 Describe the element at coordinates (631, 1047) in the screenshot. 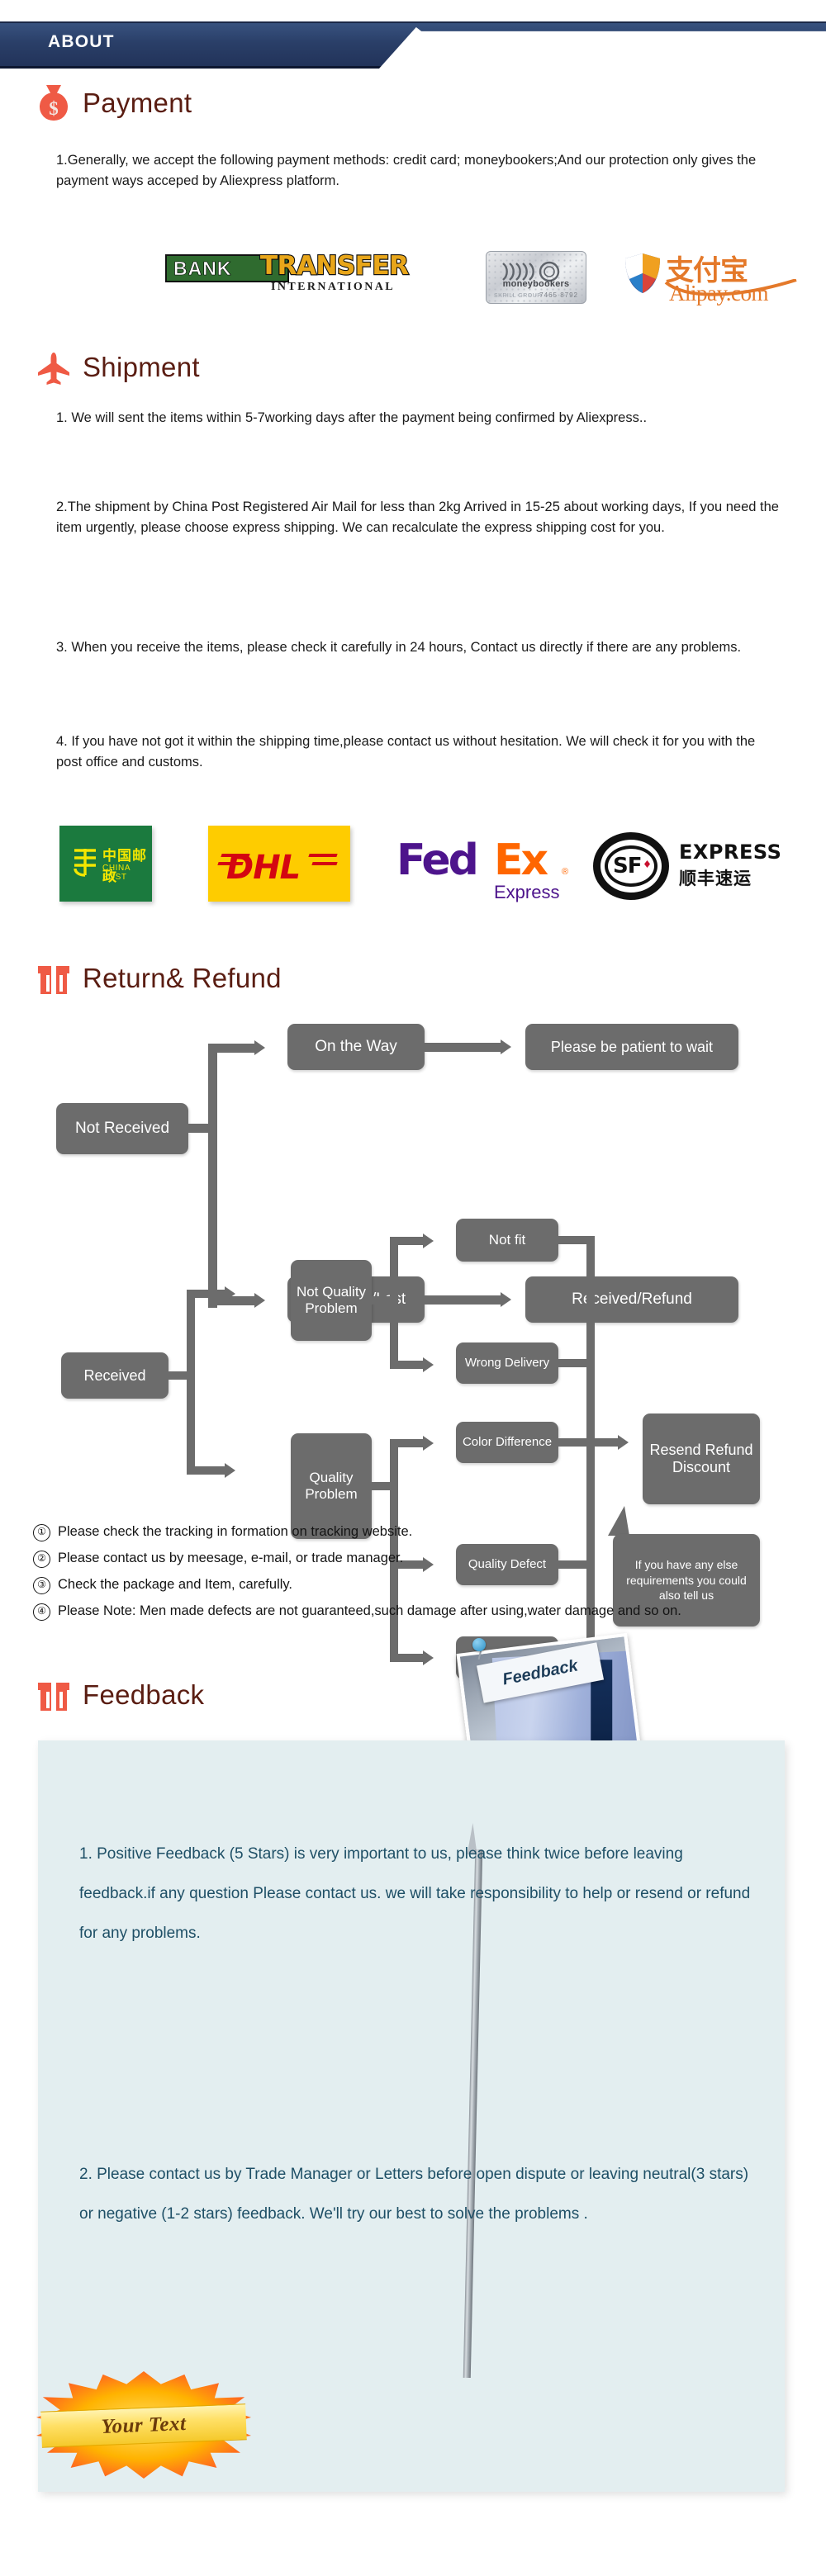

I see `flow-node-be-patient: Please be patient to wait` at that location.